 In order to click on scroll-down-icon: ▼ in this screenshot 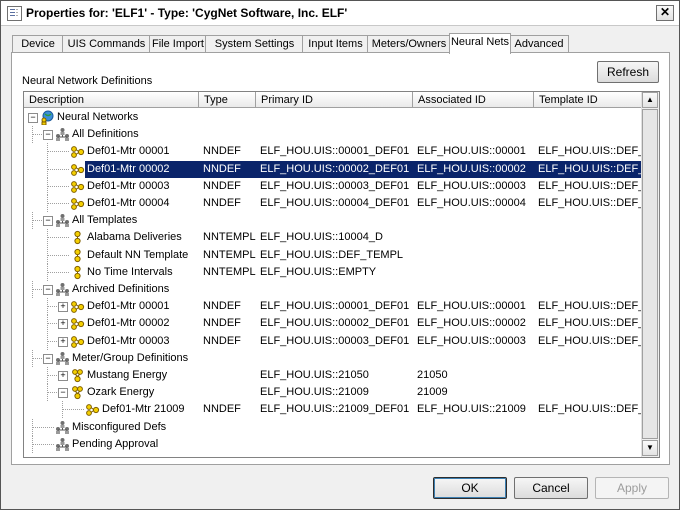, I will do `click(650, 448)`.